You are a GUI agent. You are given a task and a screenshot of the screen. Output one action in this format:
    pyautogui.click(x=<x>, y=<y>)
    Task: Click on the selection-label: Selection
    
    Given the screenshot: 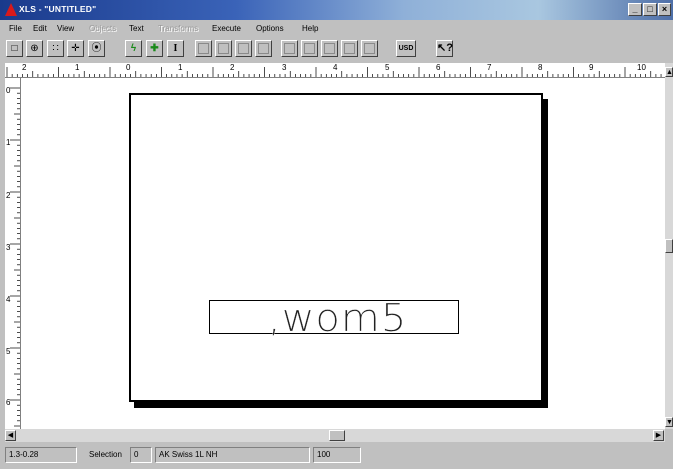 What is the action you would take?
    pyautogui.click(x=105, y=454)
    